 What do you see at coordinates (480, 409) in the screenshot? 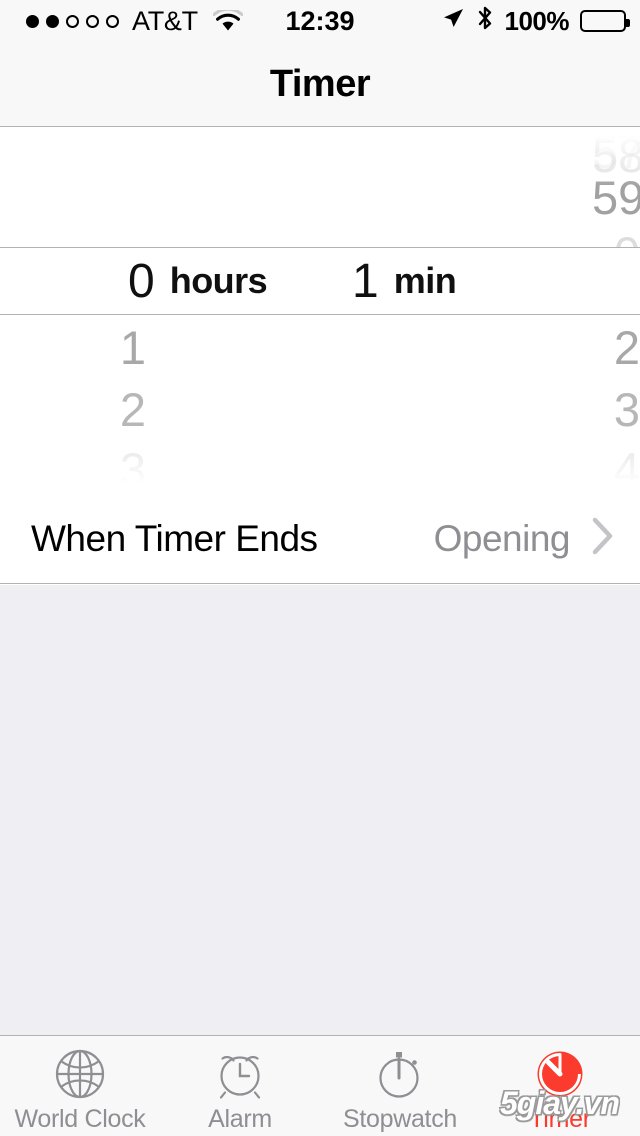
I see `minutes-option: 3` at bounding box center [480, 409].